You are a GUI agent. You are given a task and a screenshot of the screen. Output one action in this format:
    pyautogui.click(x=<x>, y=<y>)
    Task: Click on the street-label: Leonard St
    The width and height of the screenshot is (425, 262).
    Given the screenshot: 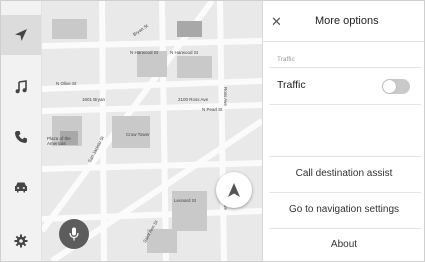 What is the action you would take?
    pyautogui.click(x=185, y=200)
    